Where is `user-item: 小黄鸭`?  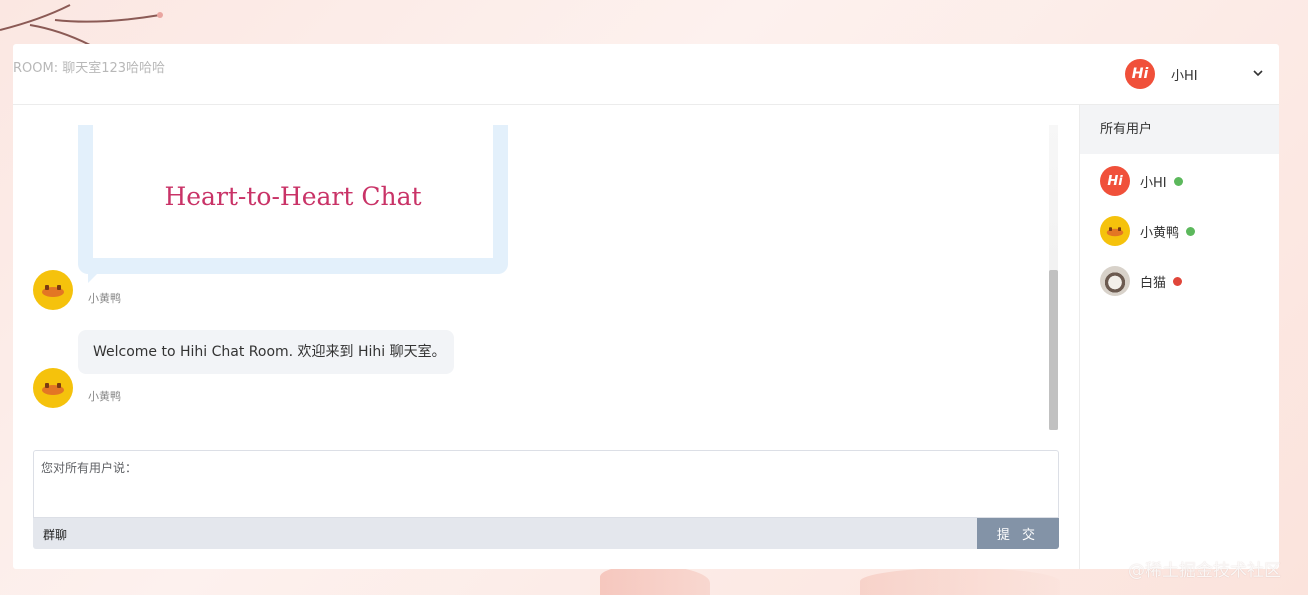 user-item: 小黄鸭 is located at coordinates (1185, 231).